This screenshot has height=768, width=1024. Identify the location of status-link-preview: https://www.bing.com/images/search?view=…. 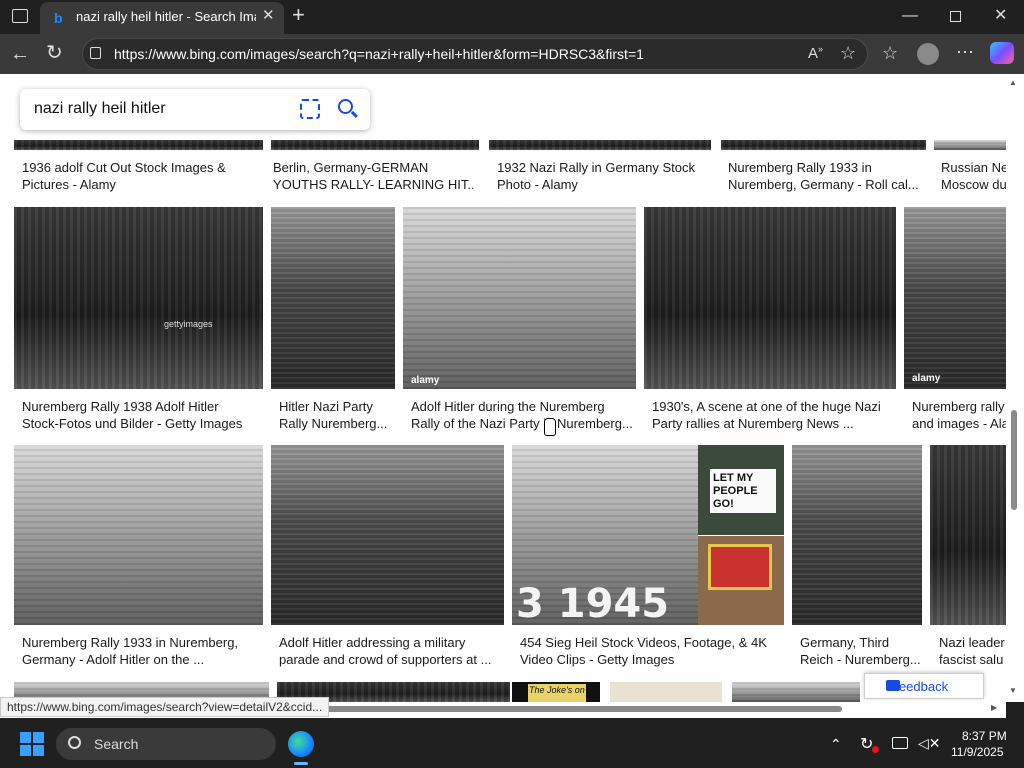
(165, 707).